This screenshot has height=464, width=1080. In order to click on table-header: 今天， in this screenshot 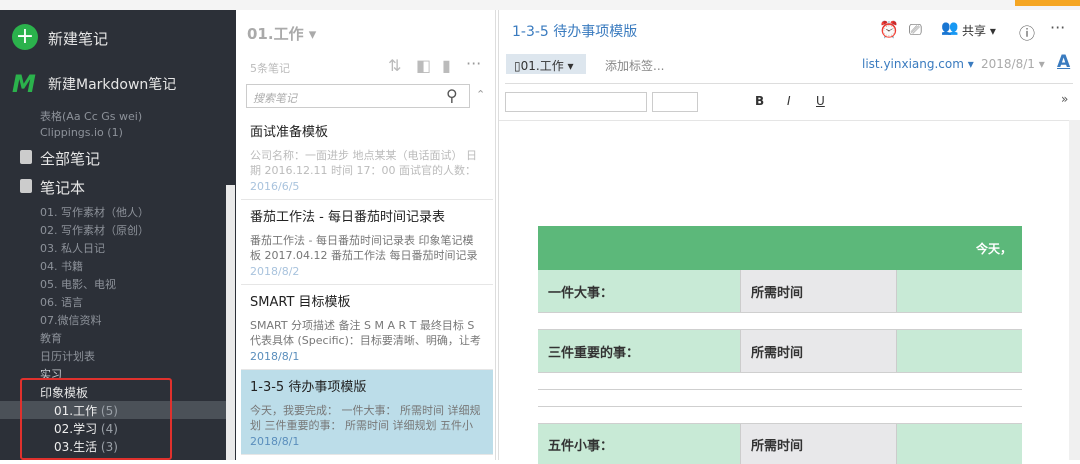, I will do `click(780, 248)`.